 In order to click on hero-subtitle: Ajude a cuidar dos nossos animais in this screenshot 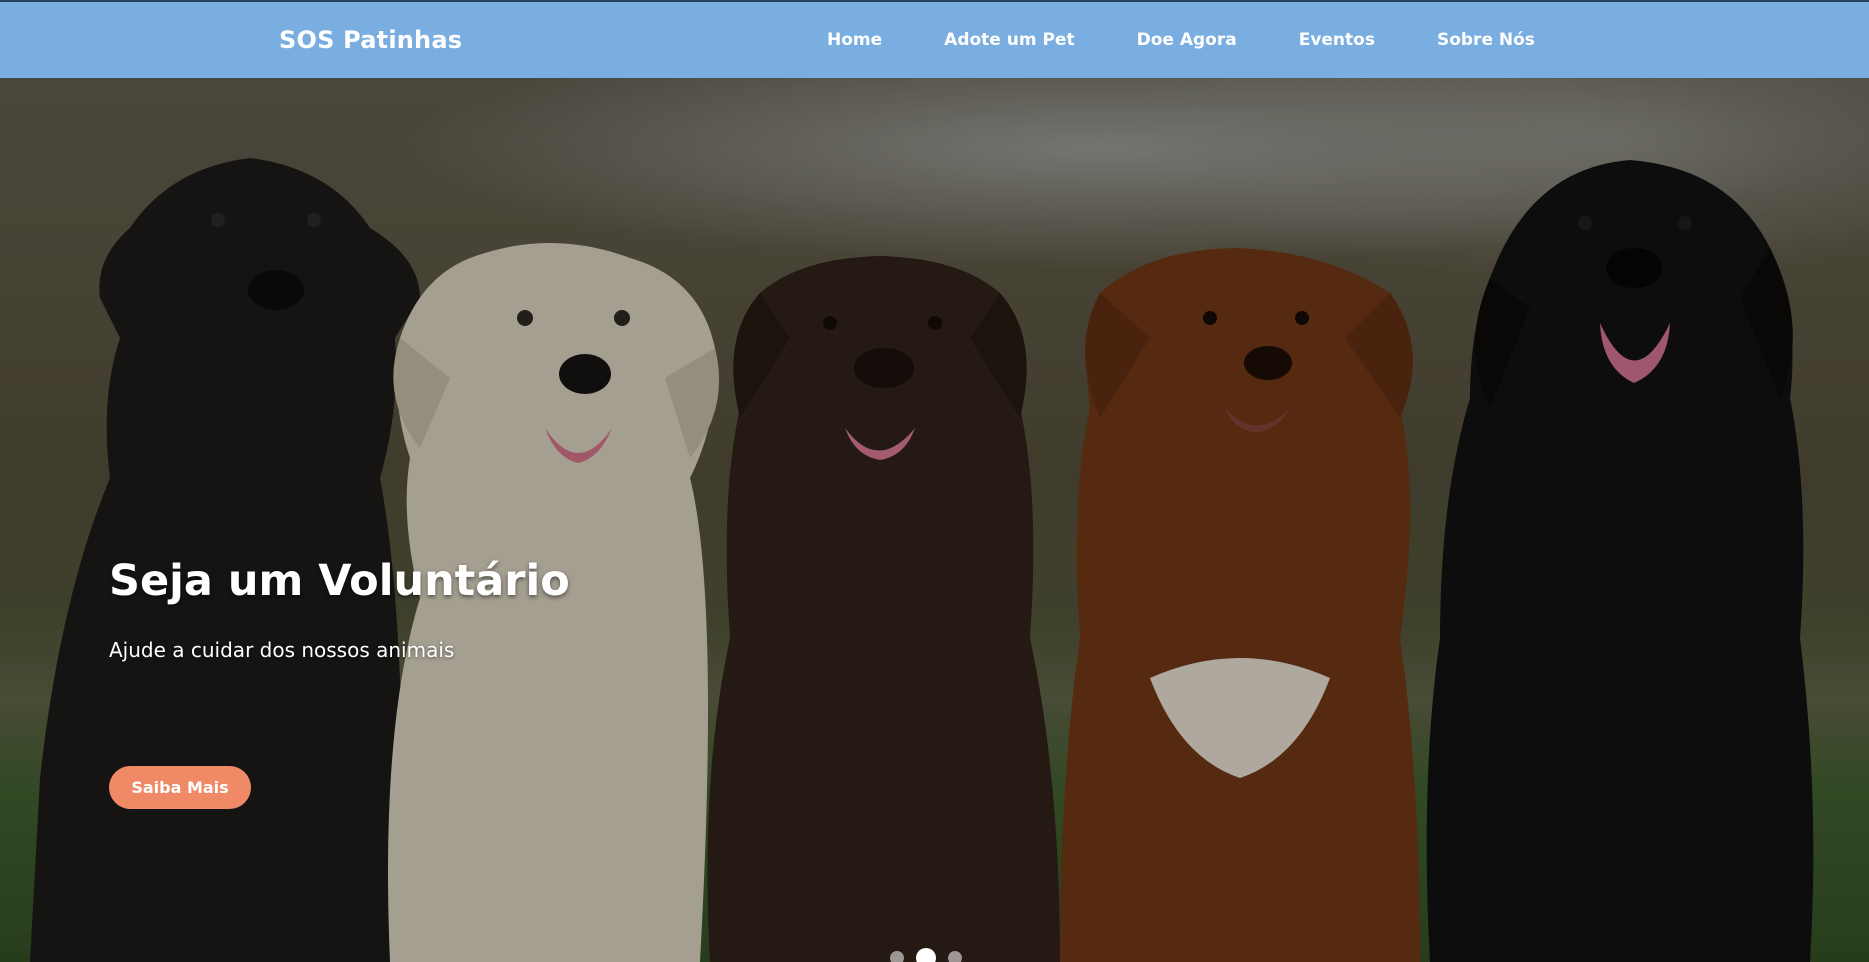, I will do `click(282, 650)`.